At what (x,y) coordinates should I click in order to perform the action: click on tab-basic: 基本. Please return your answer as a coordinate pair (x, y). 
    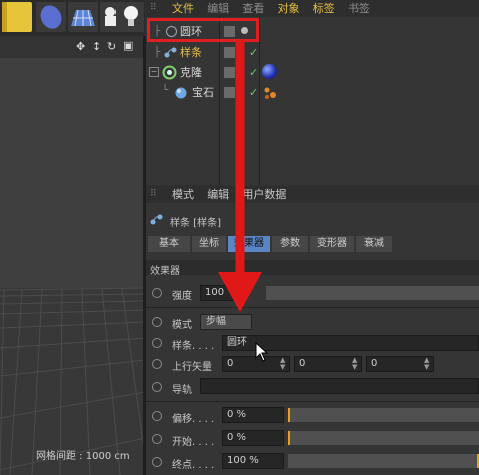
    Looking at the image, I should click on (169, 244).